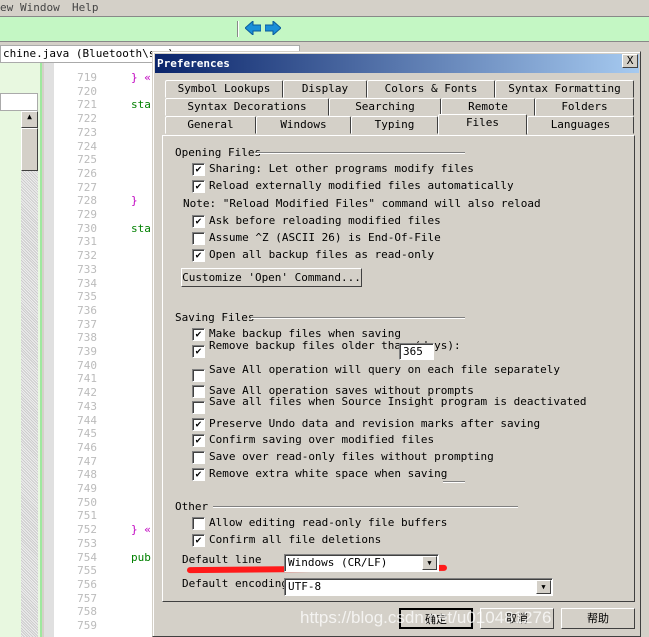 The width and height of the screenshot is (649, 637). What do you see at coordinates (87, 91) in the screenshot?
I see `line-number: 720` at bounding box center [87, 91].